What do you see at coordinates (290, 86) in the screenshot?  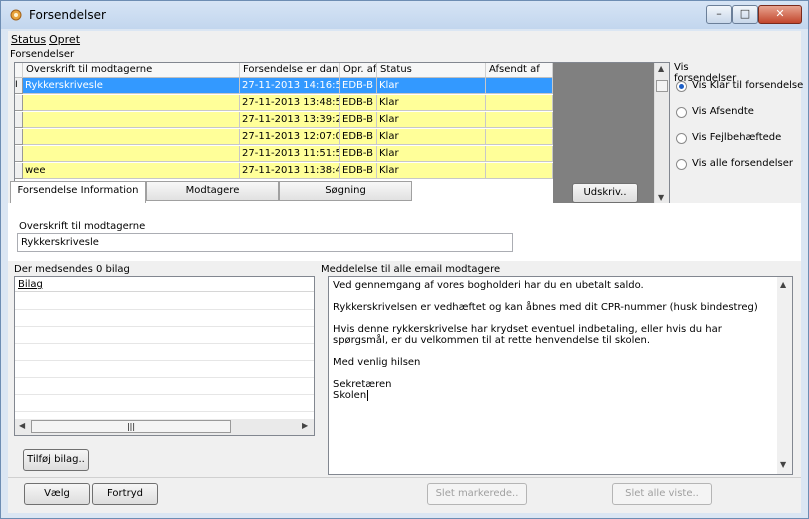 I see `cell-created: 27-11-2013 14:16:52` at bounding box center [290, 86].